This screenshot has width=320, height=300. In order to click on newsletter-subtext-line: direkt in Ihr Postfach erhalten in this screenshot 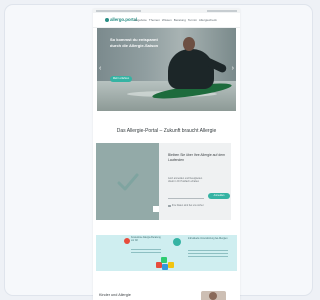, I will do `click(184, 182)`.